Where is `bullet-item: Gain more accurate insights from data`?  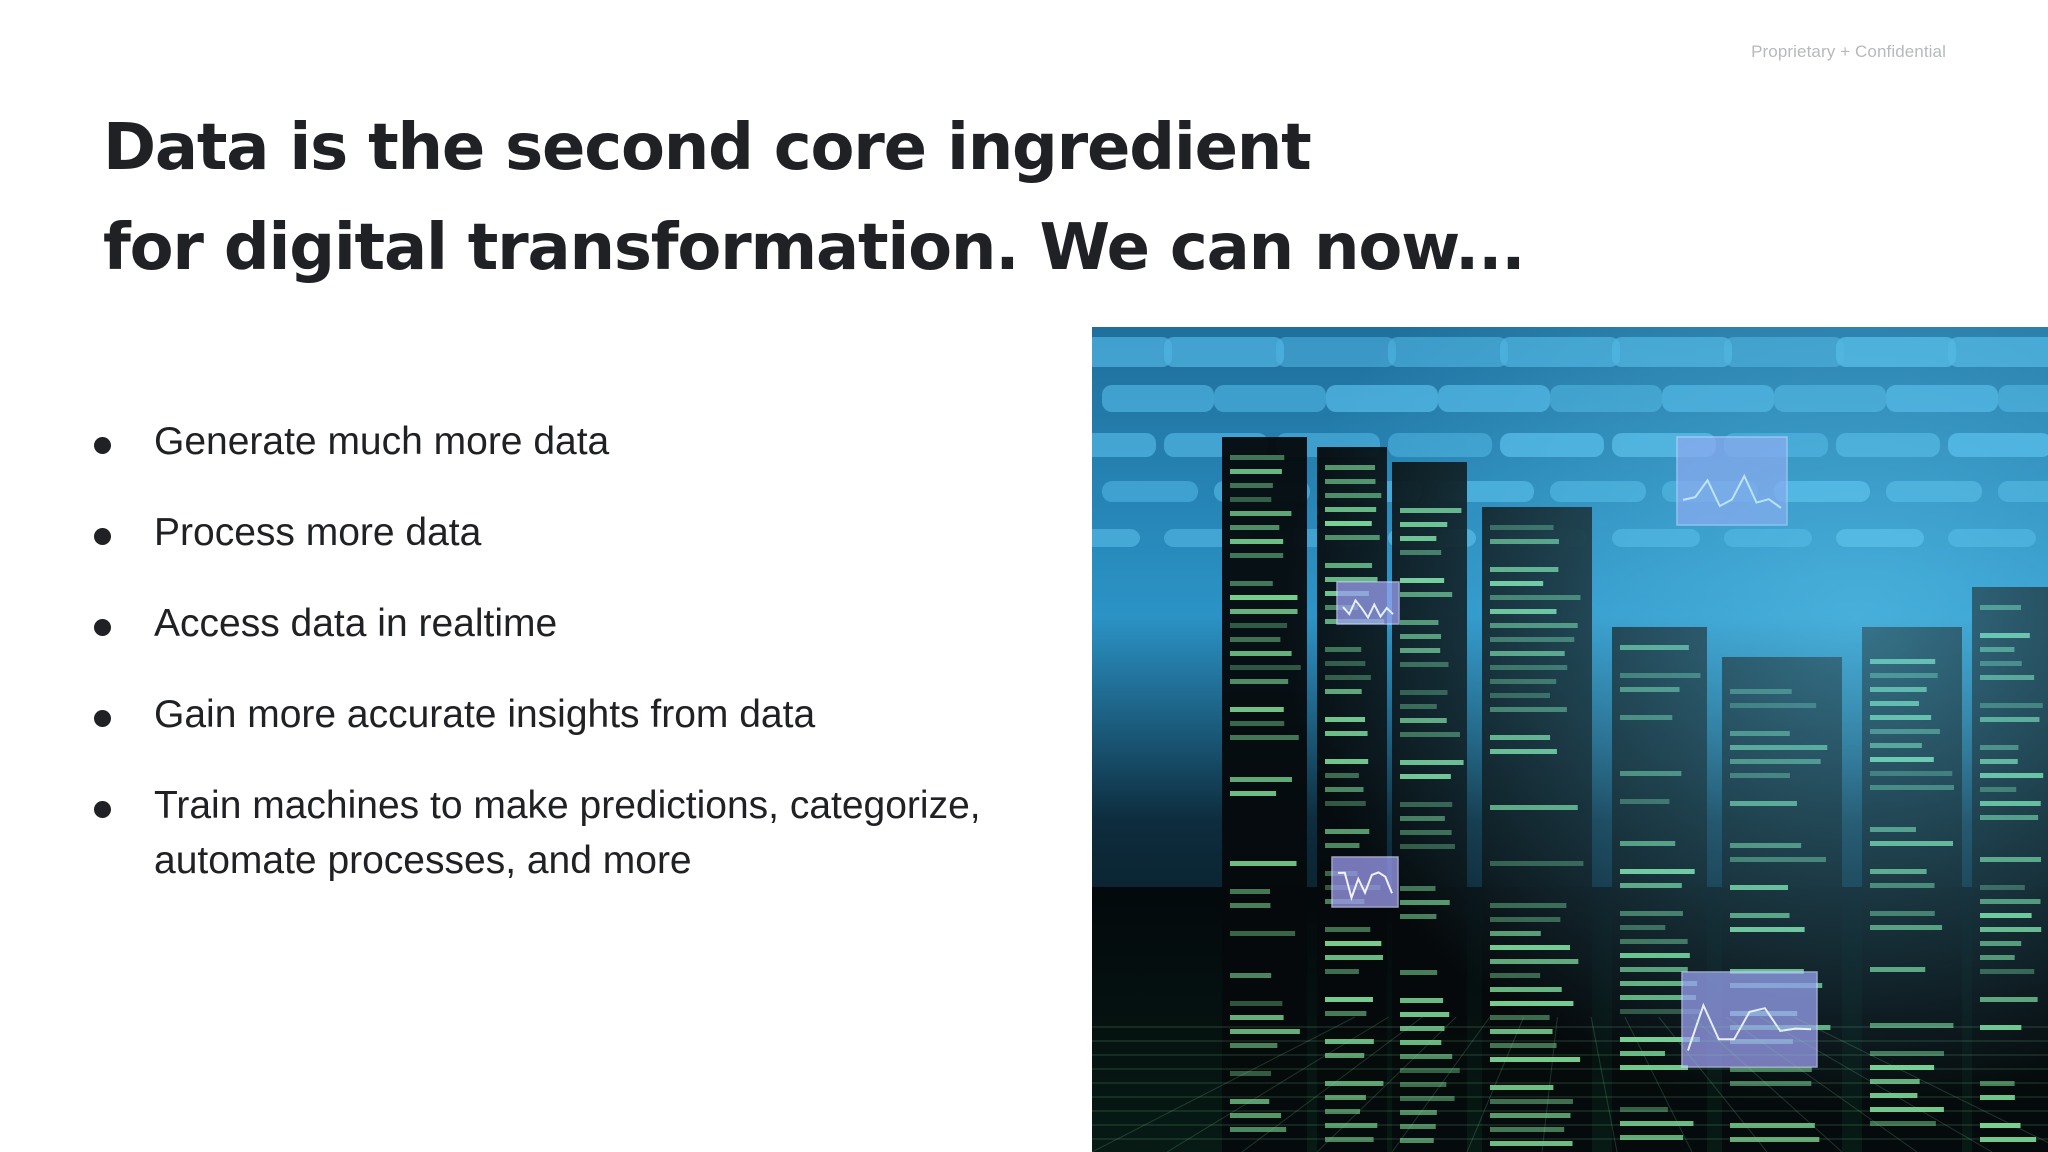
bullet-item: Gain more accurate insights from data is located at coordinates (572, 714).